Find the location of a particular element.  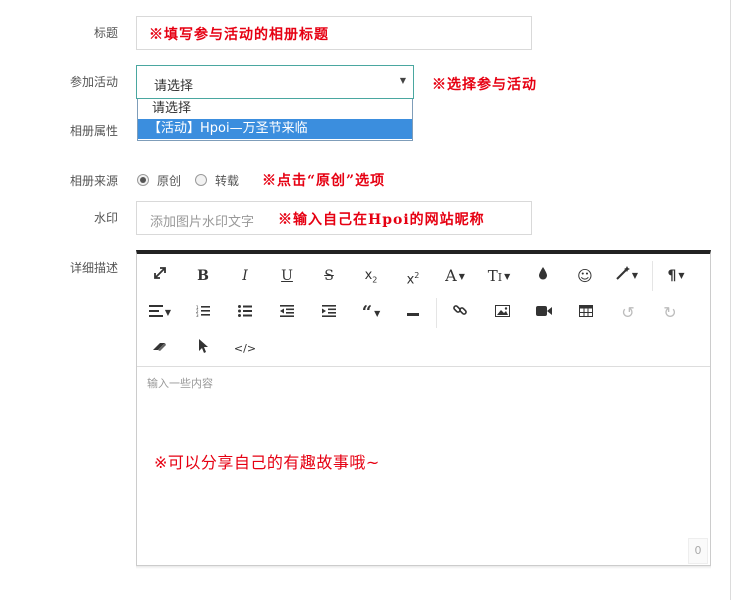

activity-annotation: ※选择参与活动 is located at coordinates (484, 85).